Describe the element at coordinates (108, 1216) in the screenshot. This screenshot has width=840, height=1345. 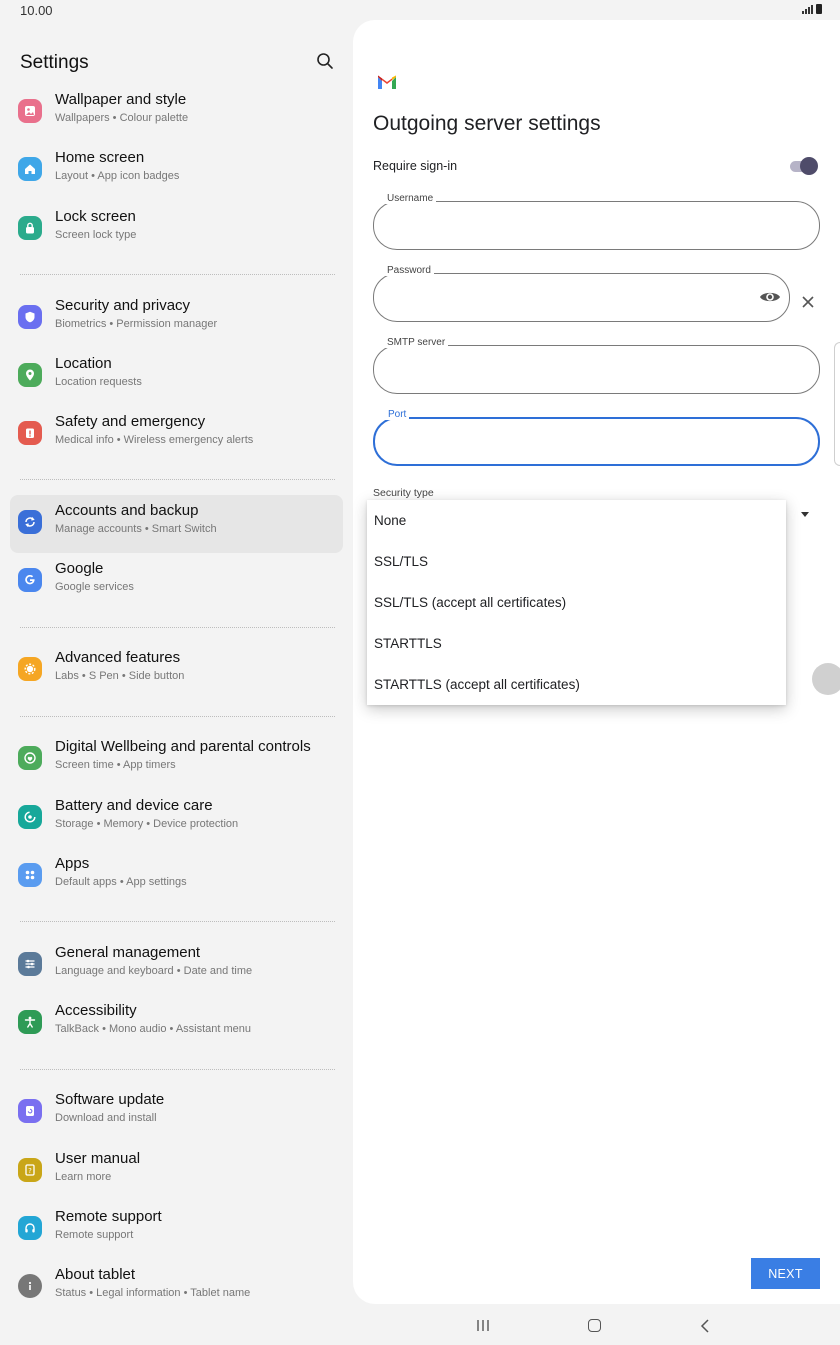
I see `item-title: Remote support` at that location.